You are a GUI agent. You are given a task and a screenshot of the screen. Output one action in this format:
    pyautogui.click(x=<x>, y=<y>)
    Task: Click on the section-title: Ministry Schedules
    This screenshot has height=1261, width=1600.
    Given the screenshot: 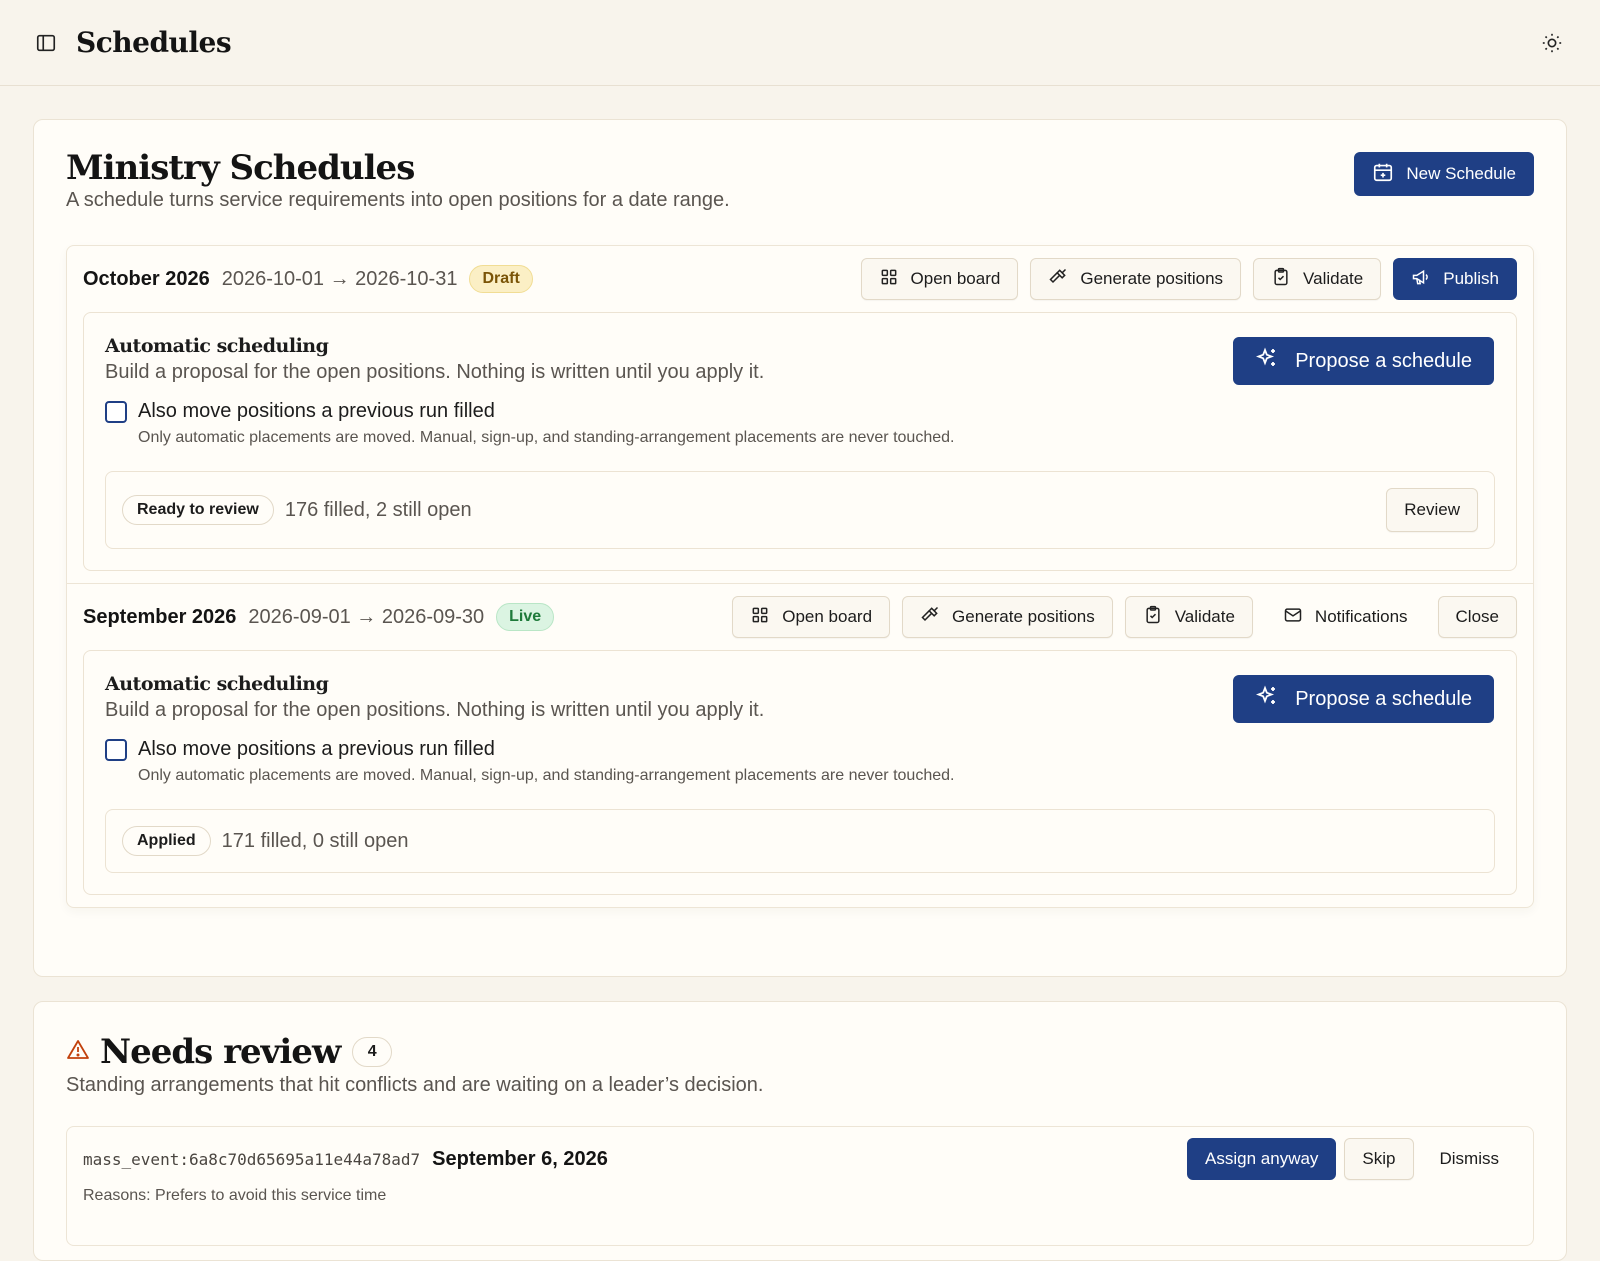 What is the action you would take?
    pyautogui.click(x=240, y=168)
    